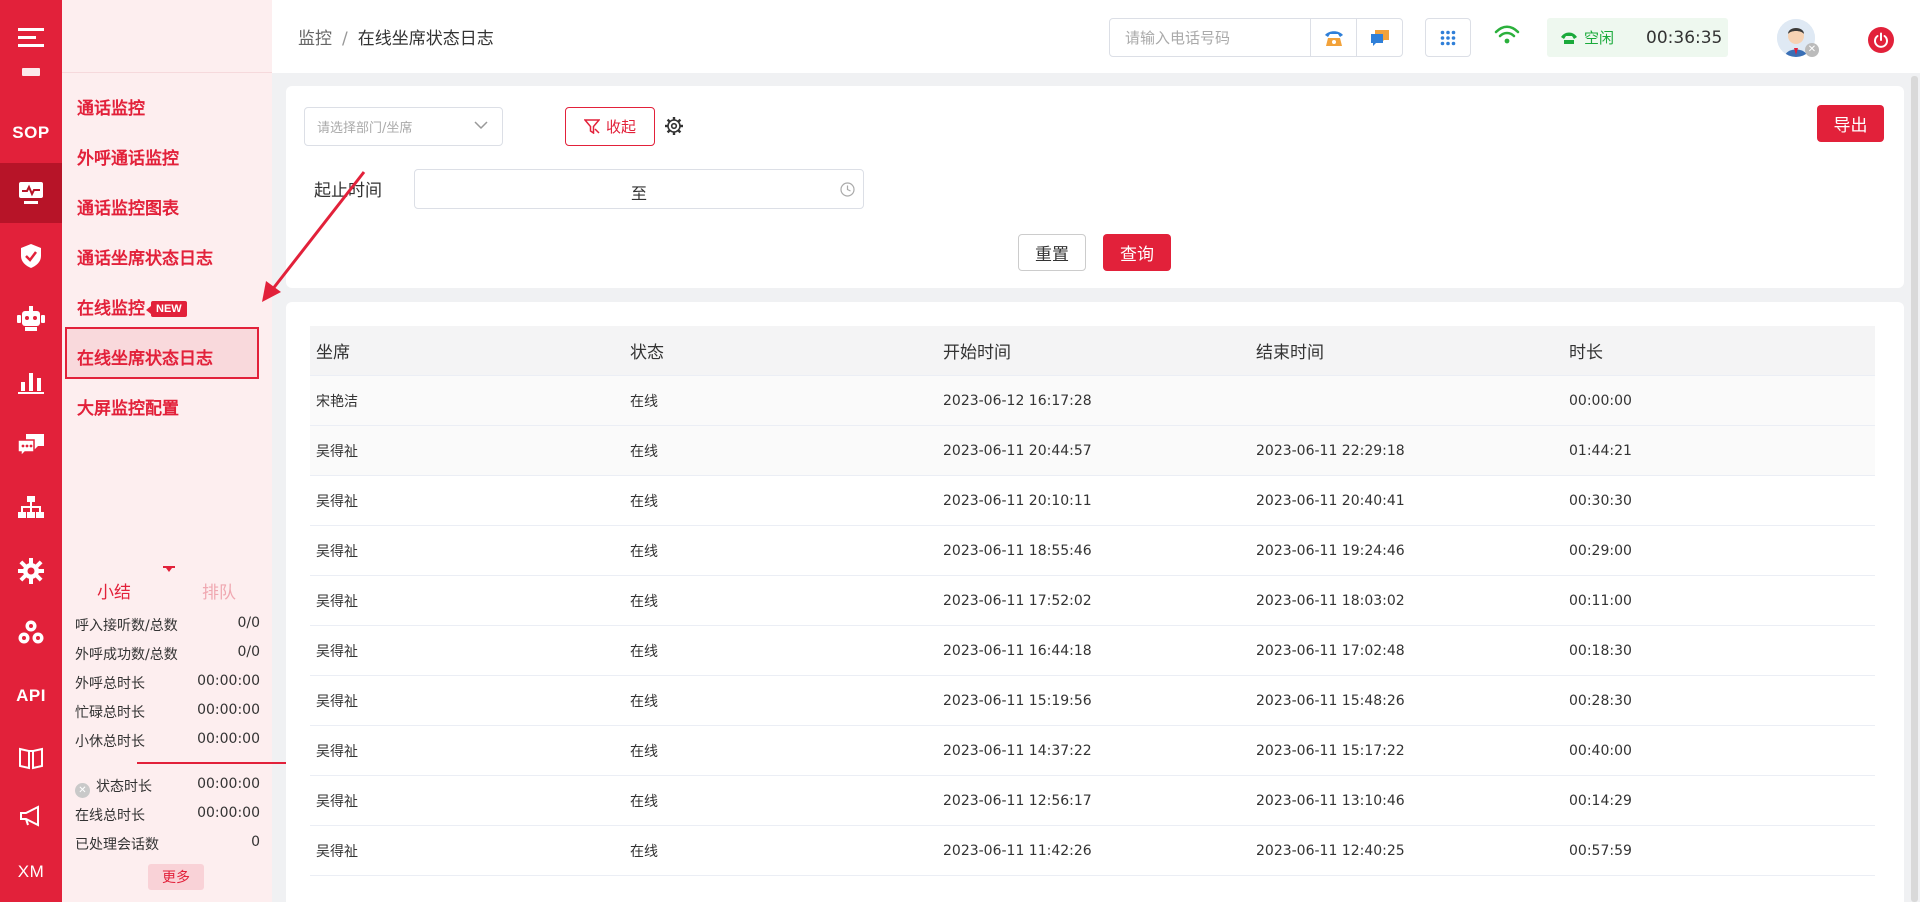 The height and width of the screenshot is (902, 1920). What do you see at coordinates (1017, 500) in the screenshot?
I see `cell-start-time: 2023-06-11 20:10:11` at bounding box center [1017, 500].